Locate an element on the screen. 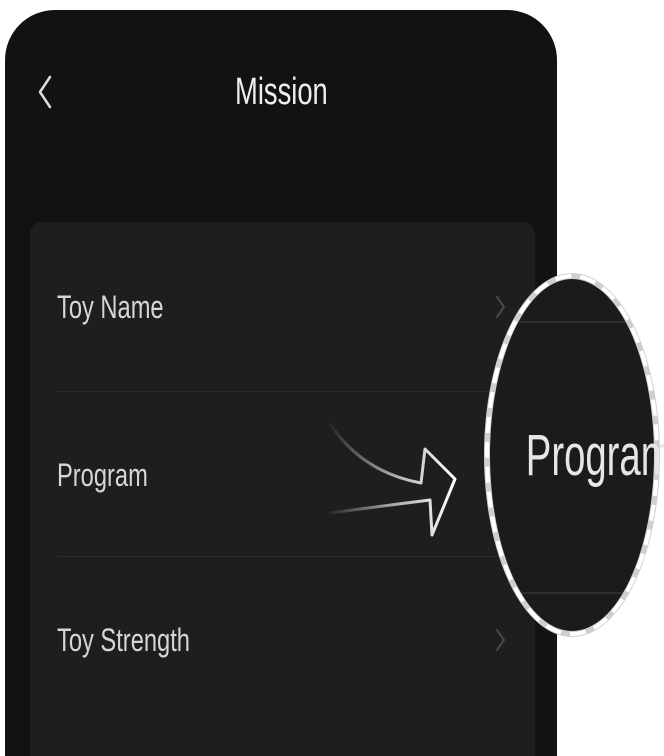  magnified-label: Program is located at coordinates (576, 456).